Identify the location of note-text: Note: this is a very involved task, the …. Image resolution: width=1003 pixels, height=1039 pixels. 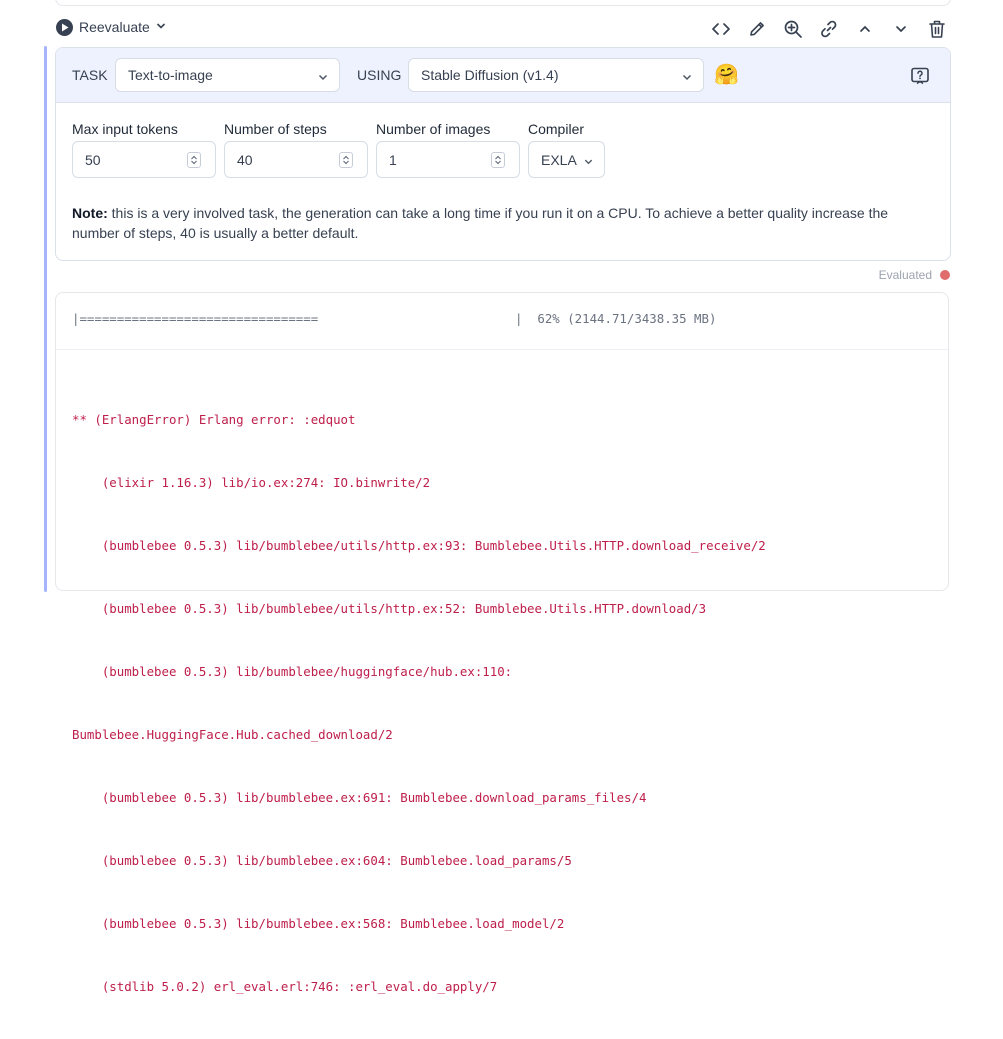
(502, 223).